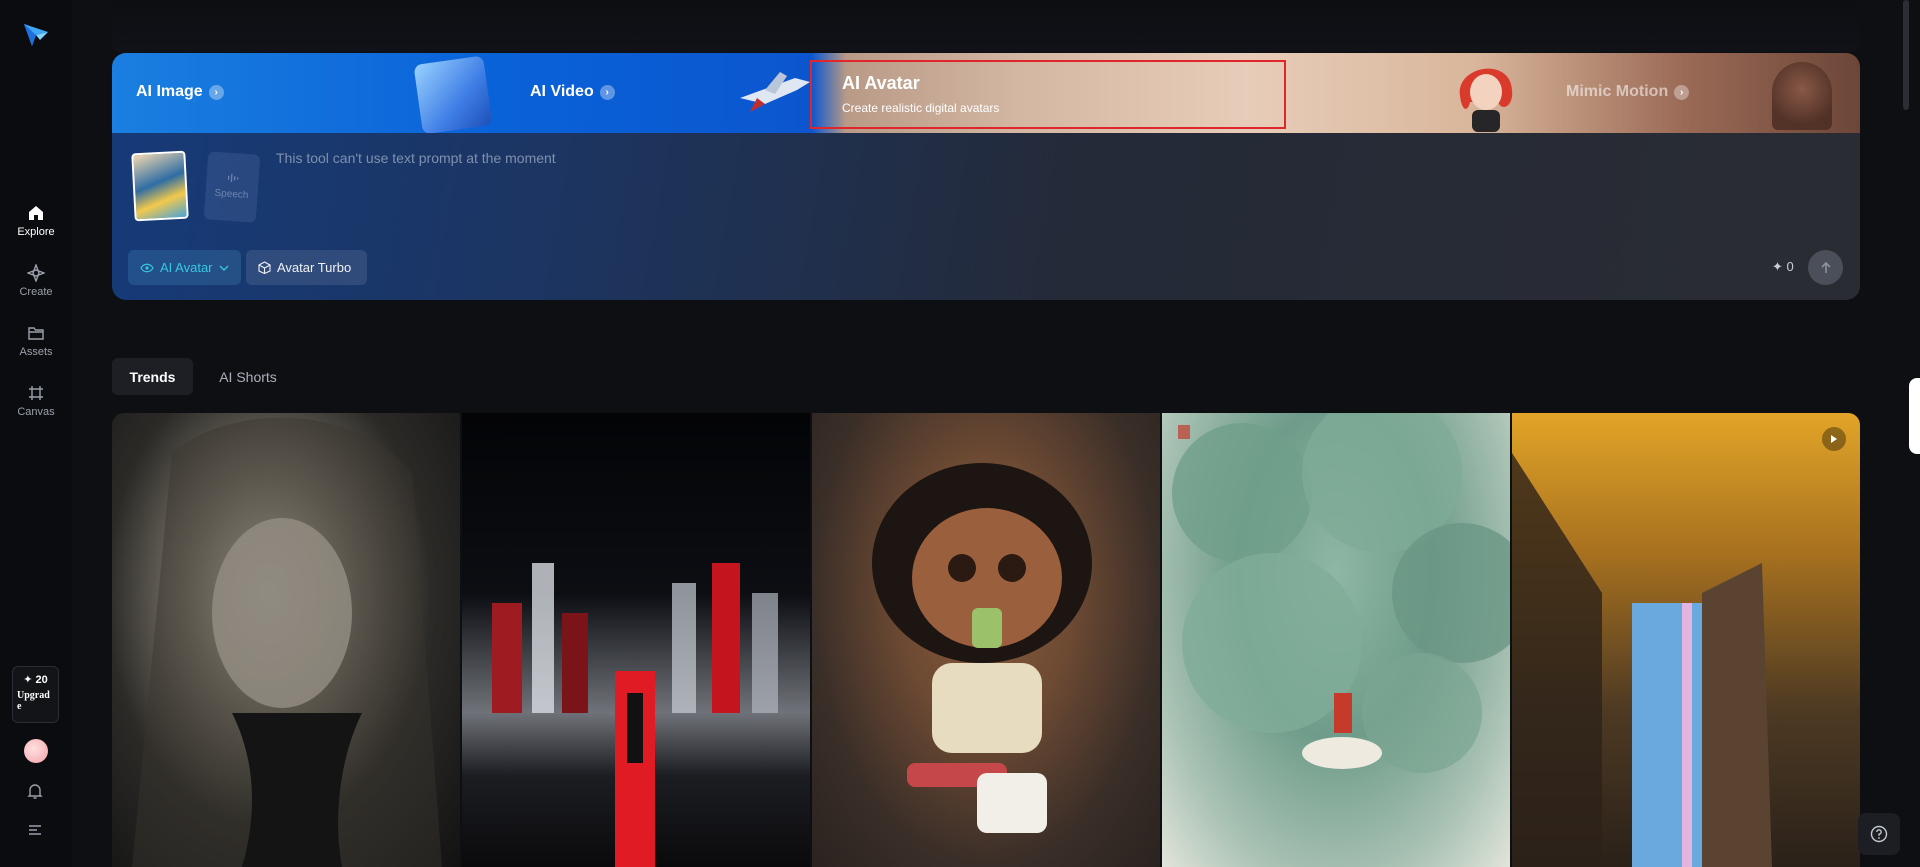 The image size is (1920, 867). I want to click on play-icon, so click(1834, 439).